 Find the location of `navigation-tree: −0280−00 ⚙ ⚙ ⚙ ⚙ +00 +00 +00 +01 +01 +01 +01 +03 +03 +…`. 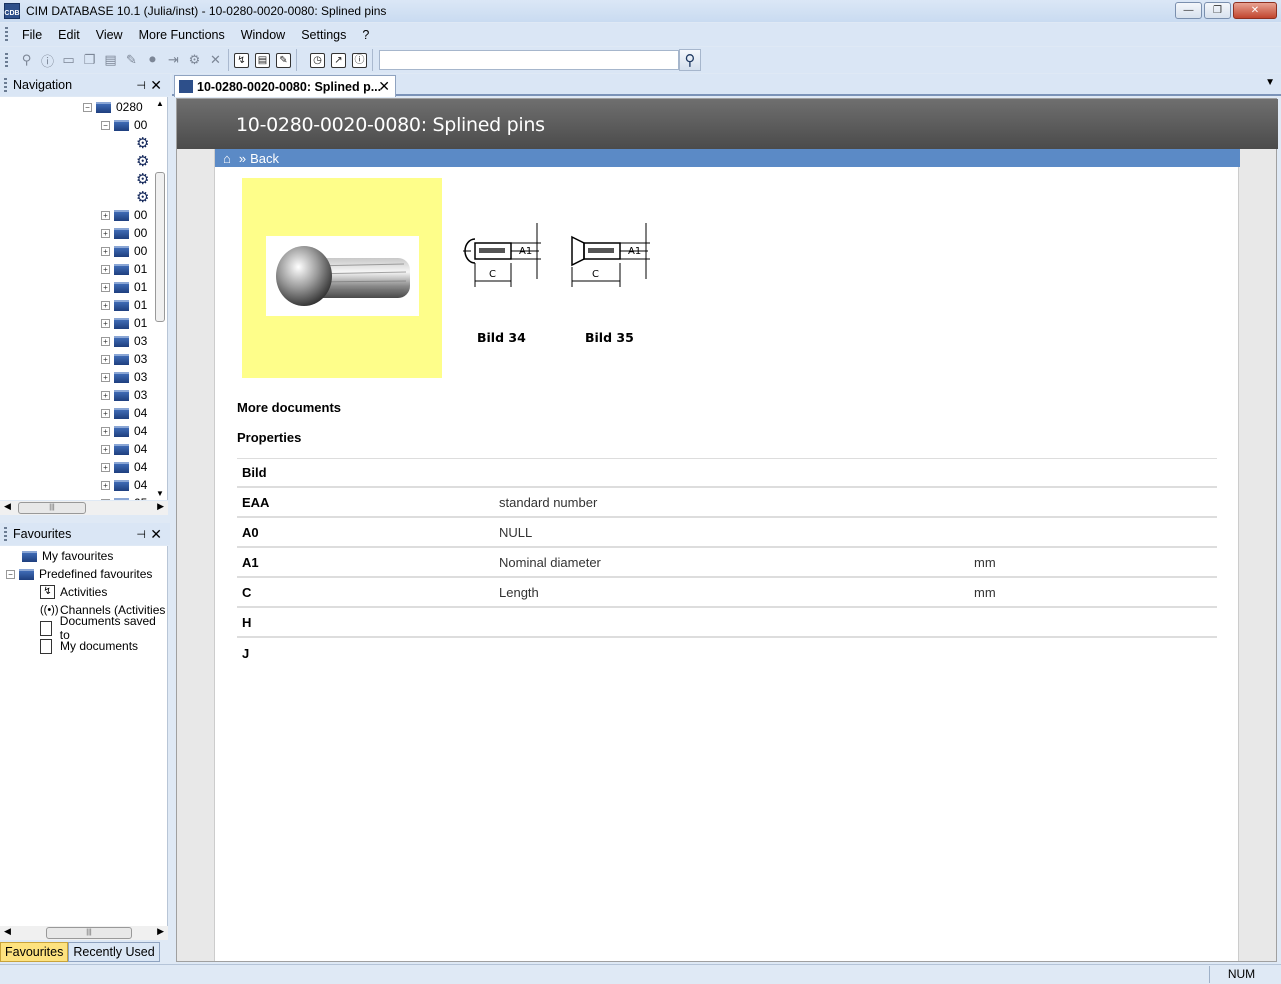

navigation-tree: −0280−00 ⚙ ⚙ ⚙ ⚙ +00 +00 +00 +01 +01 +01 +01 +03 +03 +… is located at coordinates (84, 298).